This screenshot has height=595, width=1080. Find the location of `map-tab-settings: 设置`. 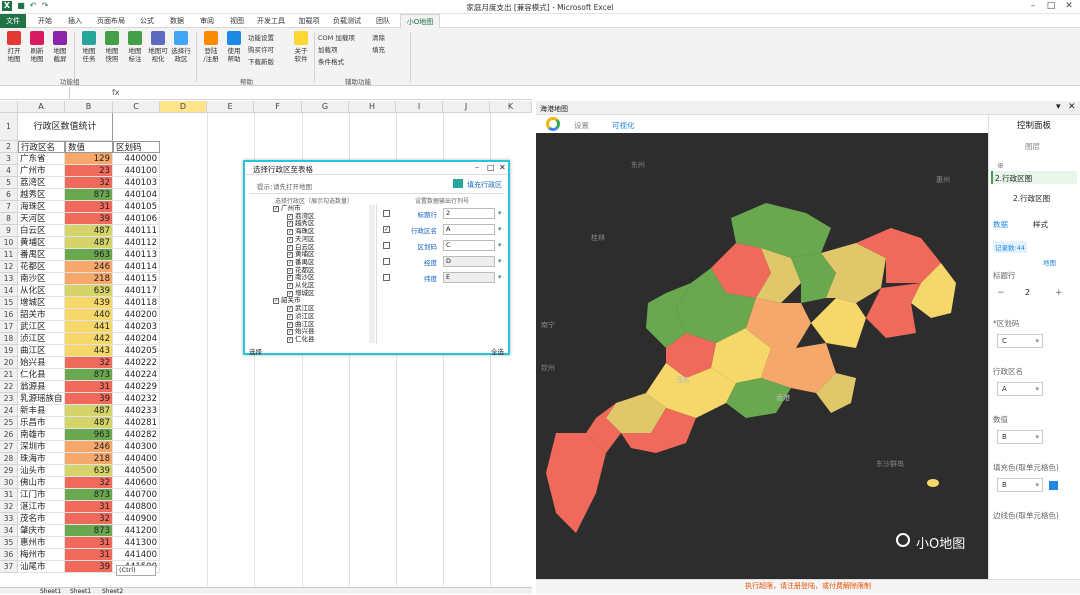

map-tab-settings: 设置 is located at coordinates (581, 125).